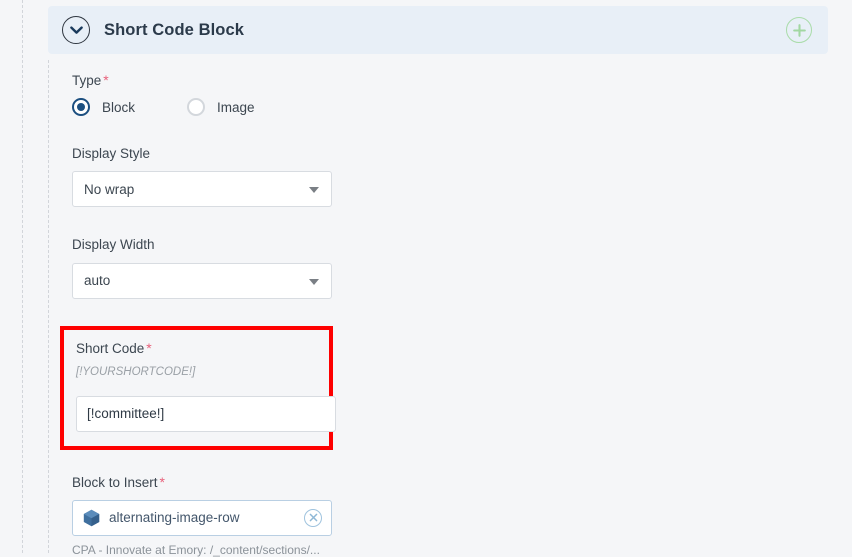 Image resolution: width=852 pixels, height=557 pixels. Describe the element at coordinates (115, 482) in the screenshot. I see `field-label-block-to-insert-text: Block to Insert` at that location.